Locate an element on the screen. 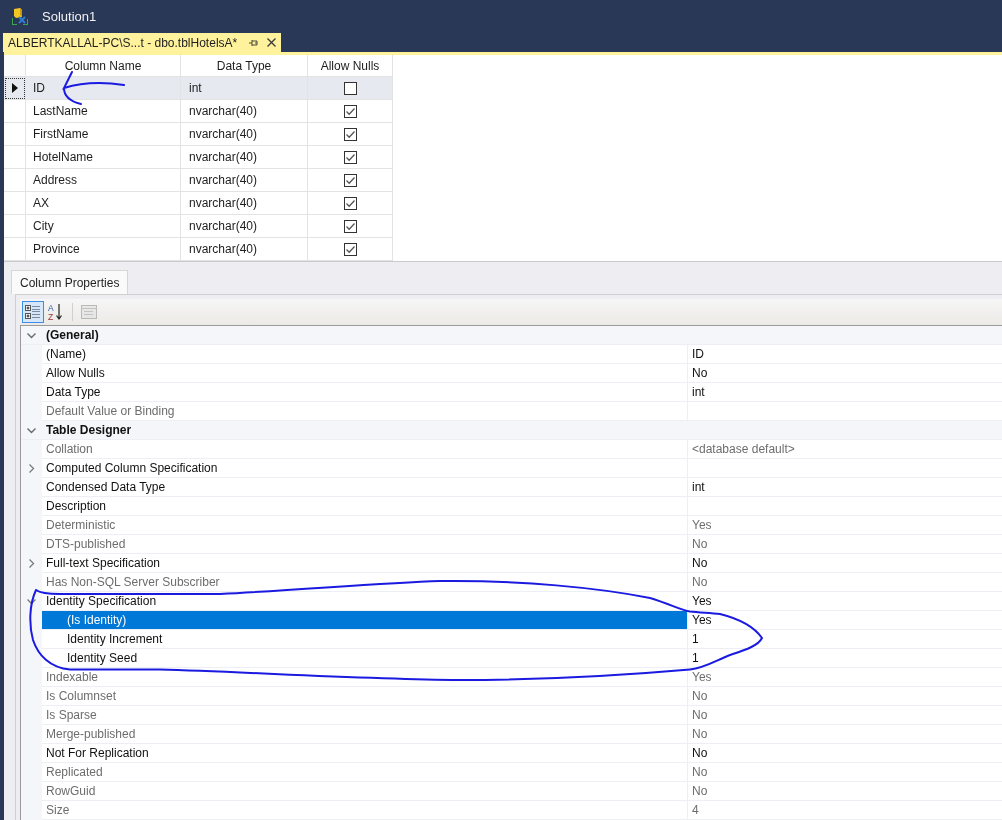 The height and width of the screenshot is (820, 1002). property-name: DTS-published is located at coordinates (364, 544).